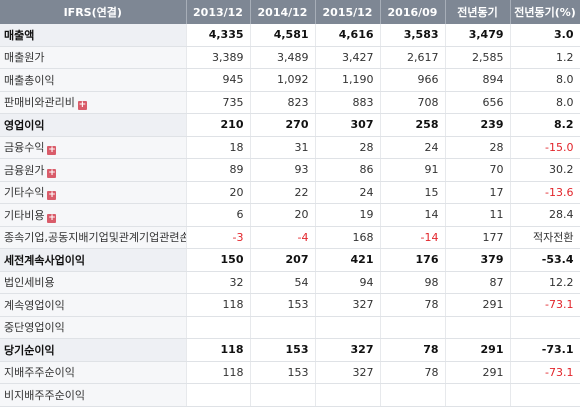  I want to click on value-cell: 421, so click(348, 260).